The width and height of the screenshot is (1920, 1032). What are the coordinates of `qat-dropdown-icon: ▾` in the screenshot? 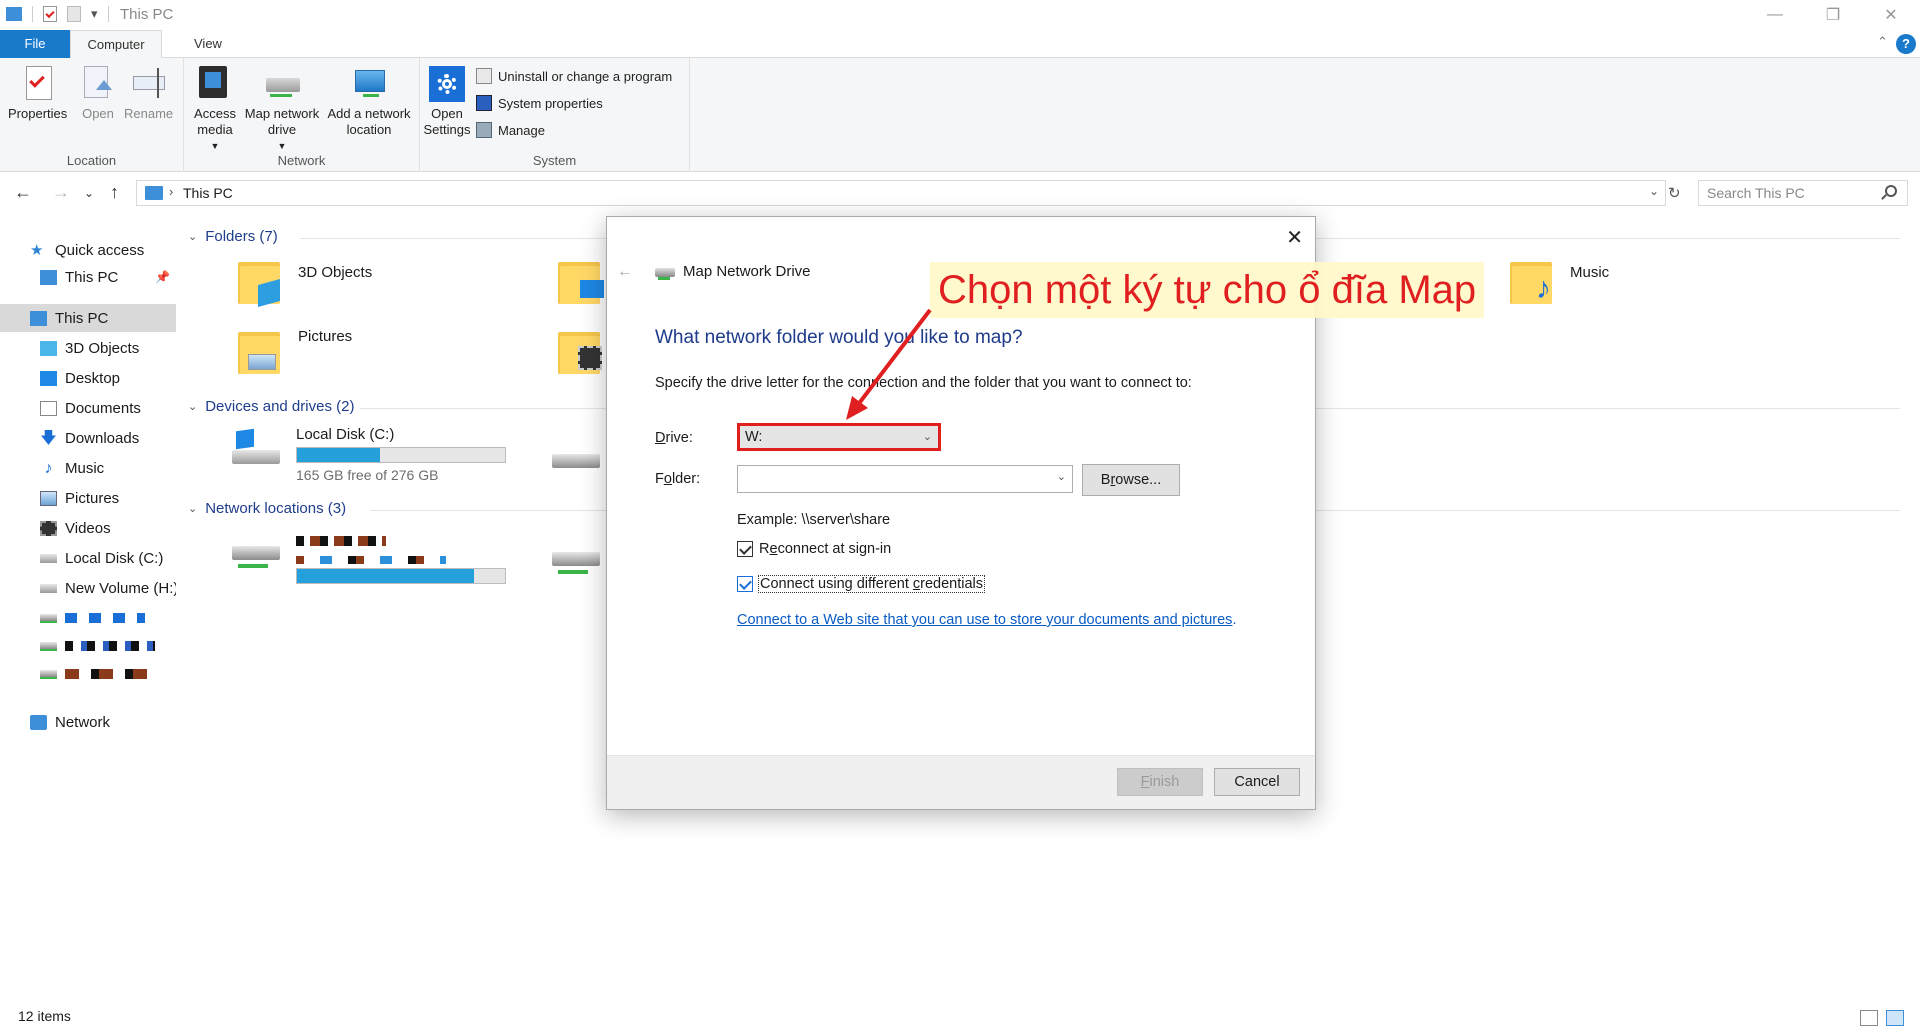 It's located at (94, 14).